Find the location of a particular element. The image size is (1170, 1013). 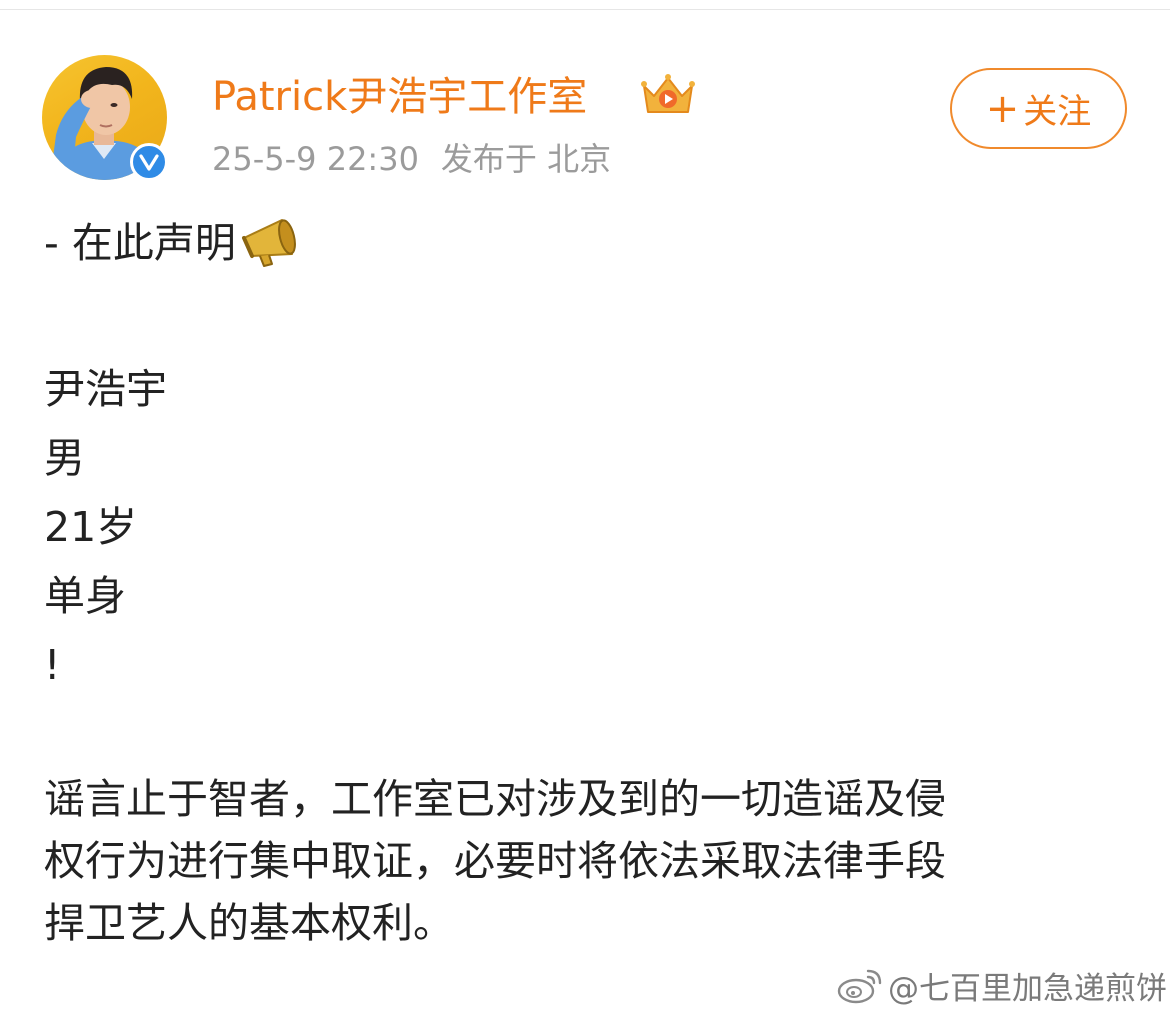

username: Patrick尹浩宇工作室 is located at coordinates (399, 97).